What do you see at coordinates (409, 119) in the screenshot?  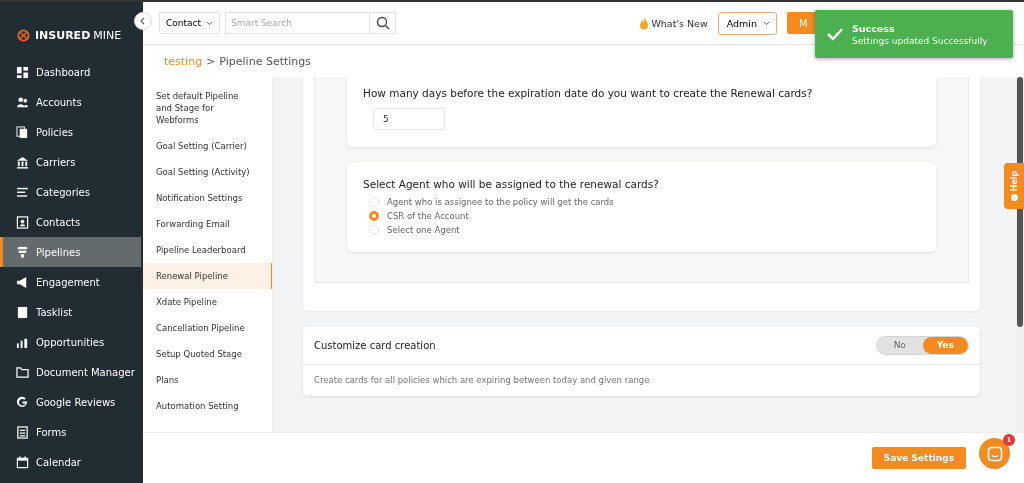 I see `days-input: 5` at bounding box center [409, 119].